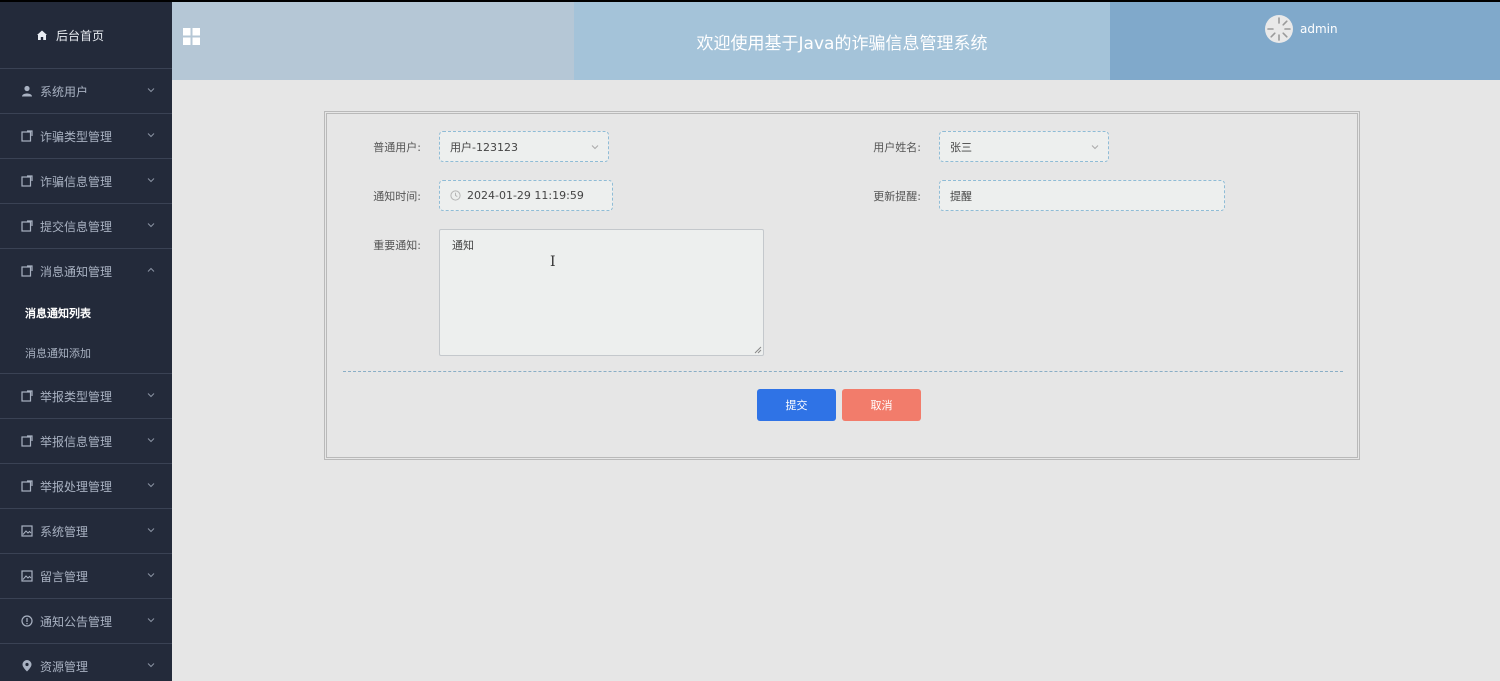  Describe the element at coordinates (601, 292) in the screenshot. I see `notice-textarea: 通知` at that location.